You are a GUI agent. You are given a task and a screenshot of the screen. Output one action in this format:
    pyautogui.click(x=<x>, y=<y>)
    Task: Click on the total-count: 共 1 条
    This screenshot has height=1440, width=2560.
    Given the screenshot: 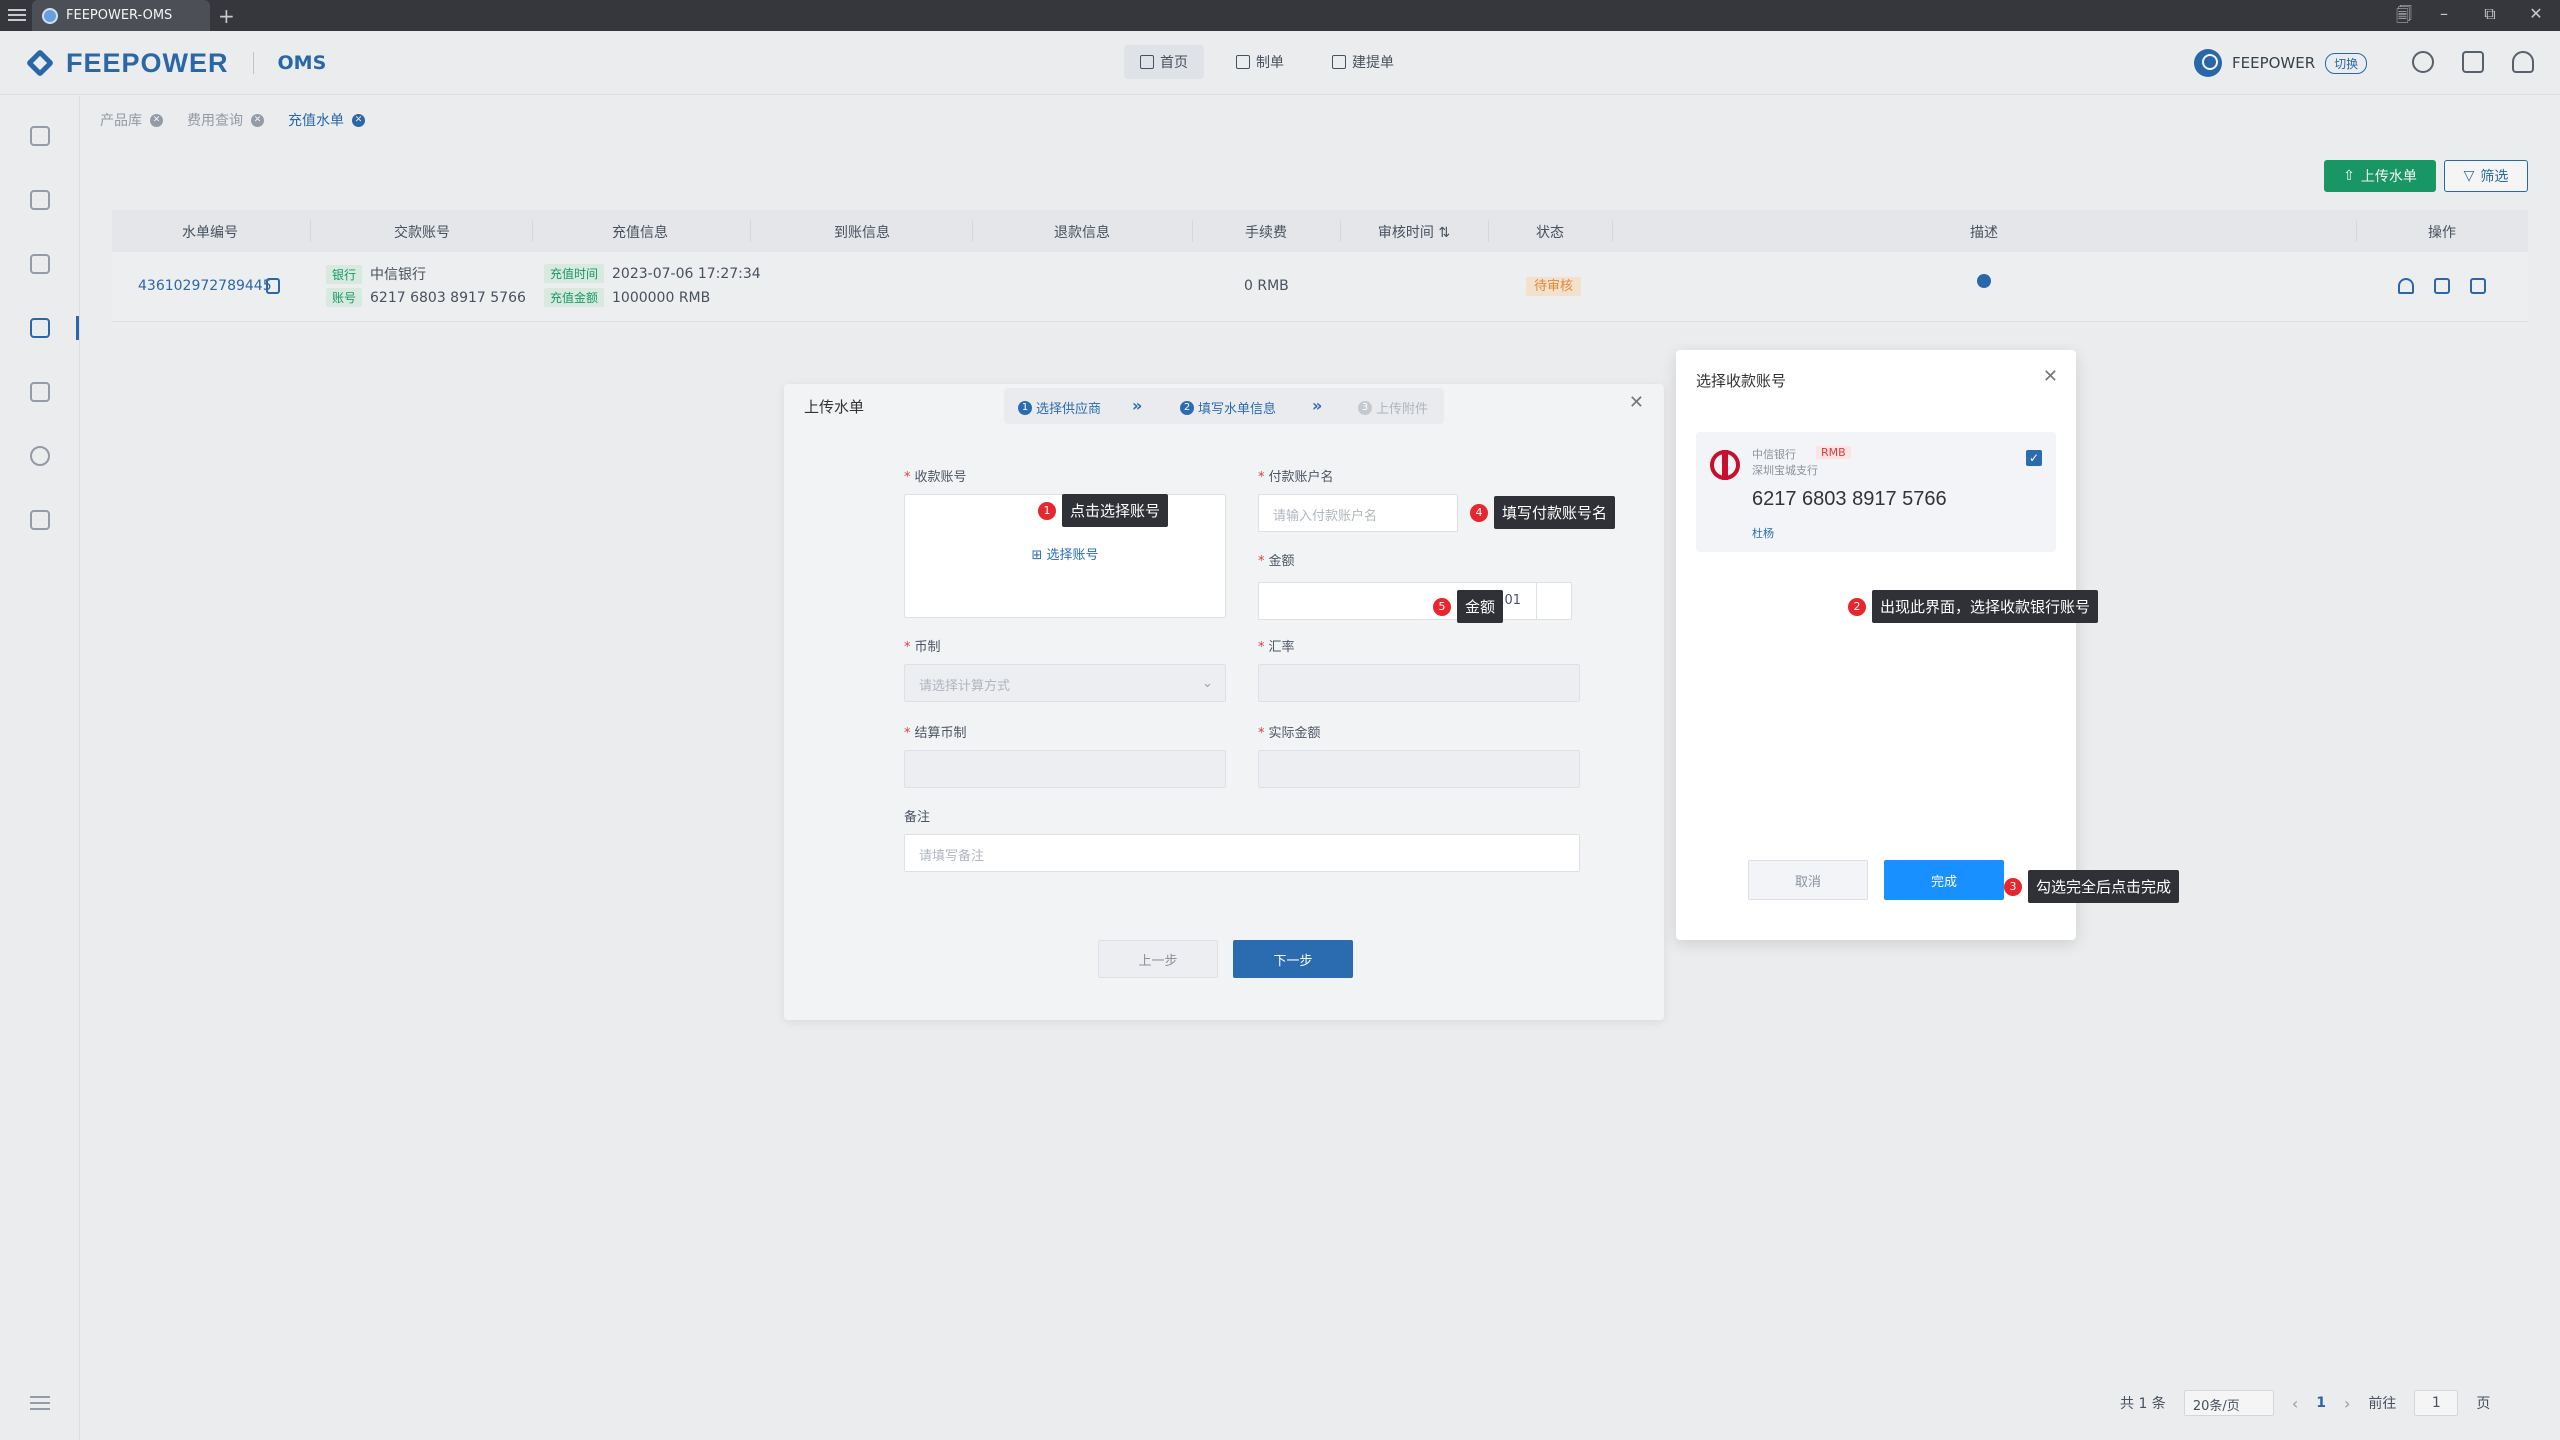 What is the action you would take?
    pyautogui.click(x=2143, y=1404)
    